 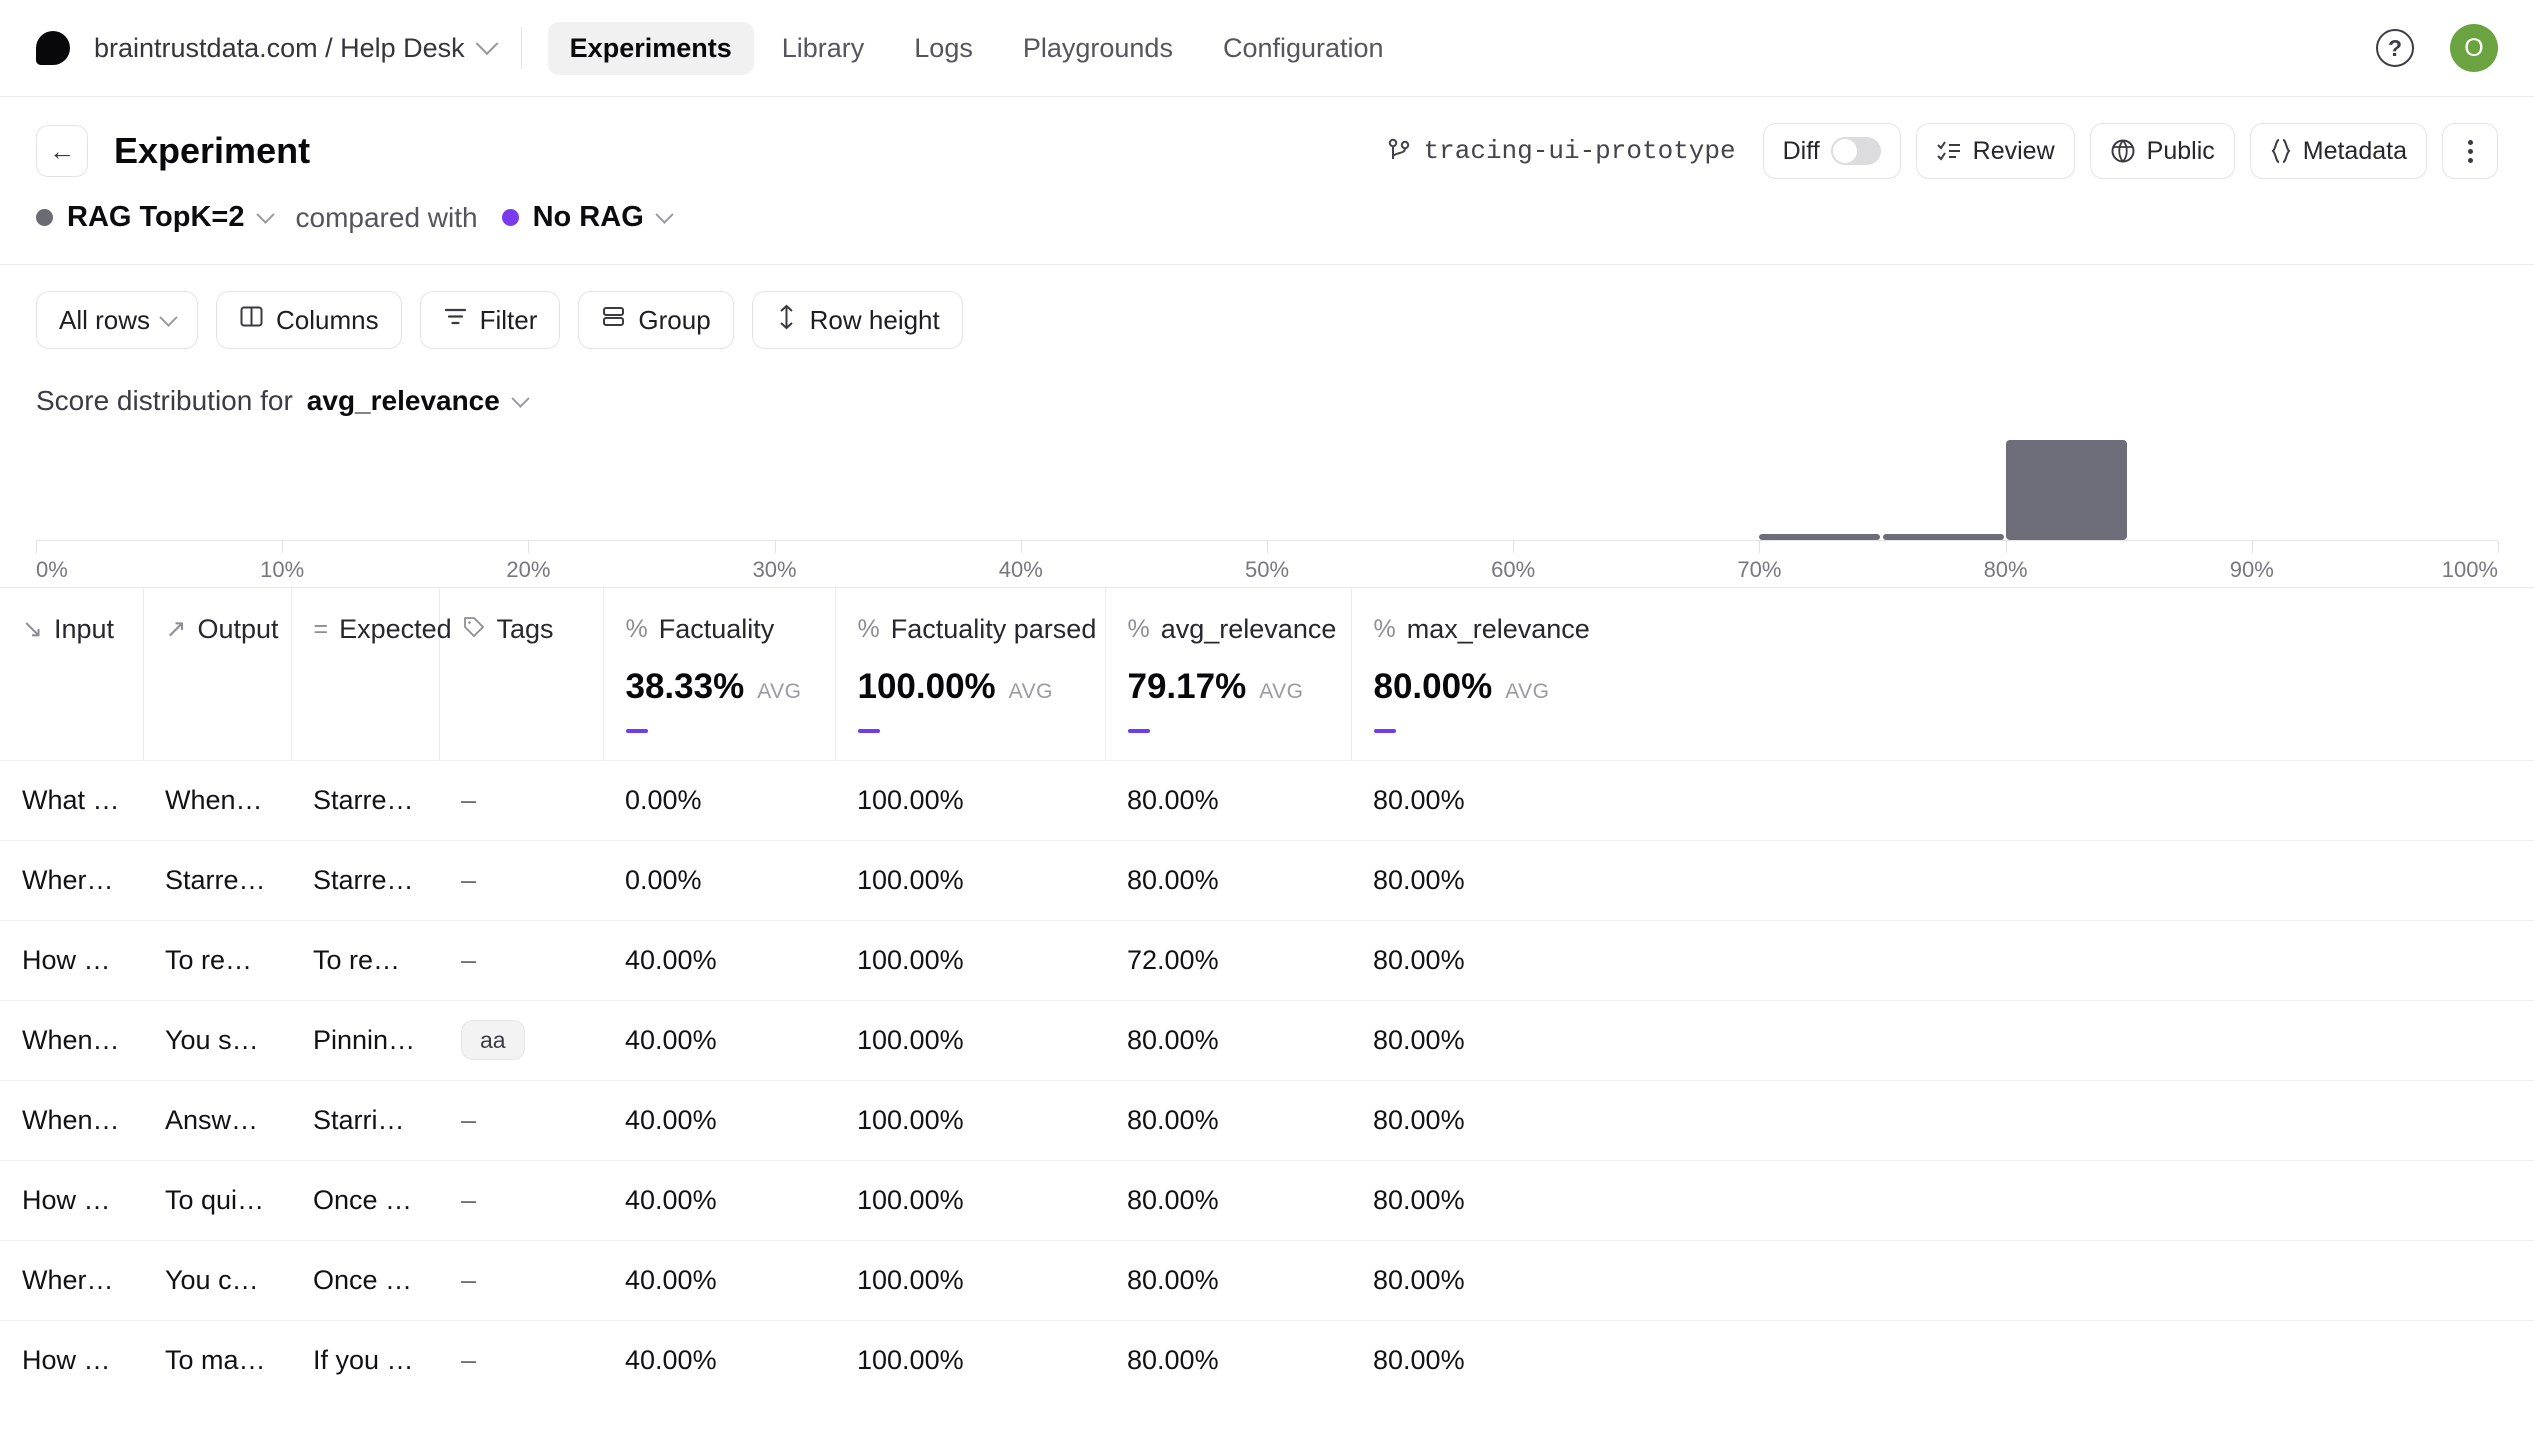 I want to click on tab-experiments: Experiments, so click(x=650, y=48).